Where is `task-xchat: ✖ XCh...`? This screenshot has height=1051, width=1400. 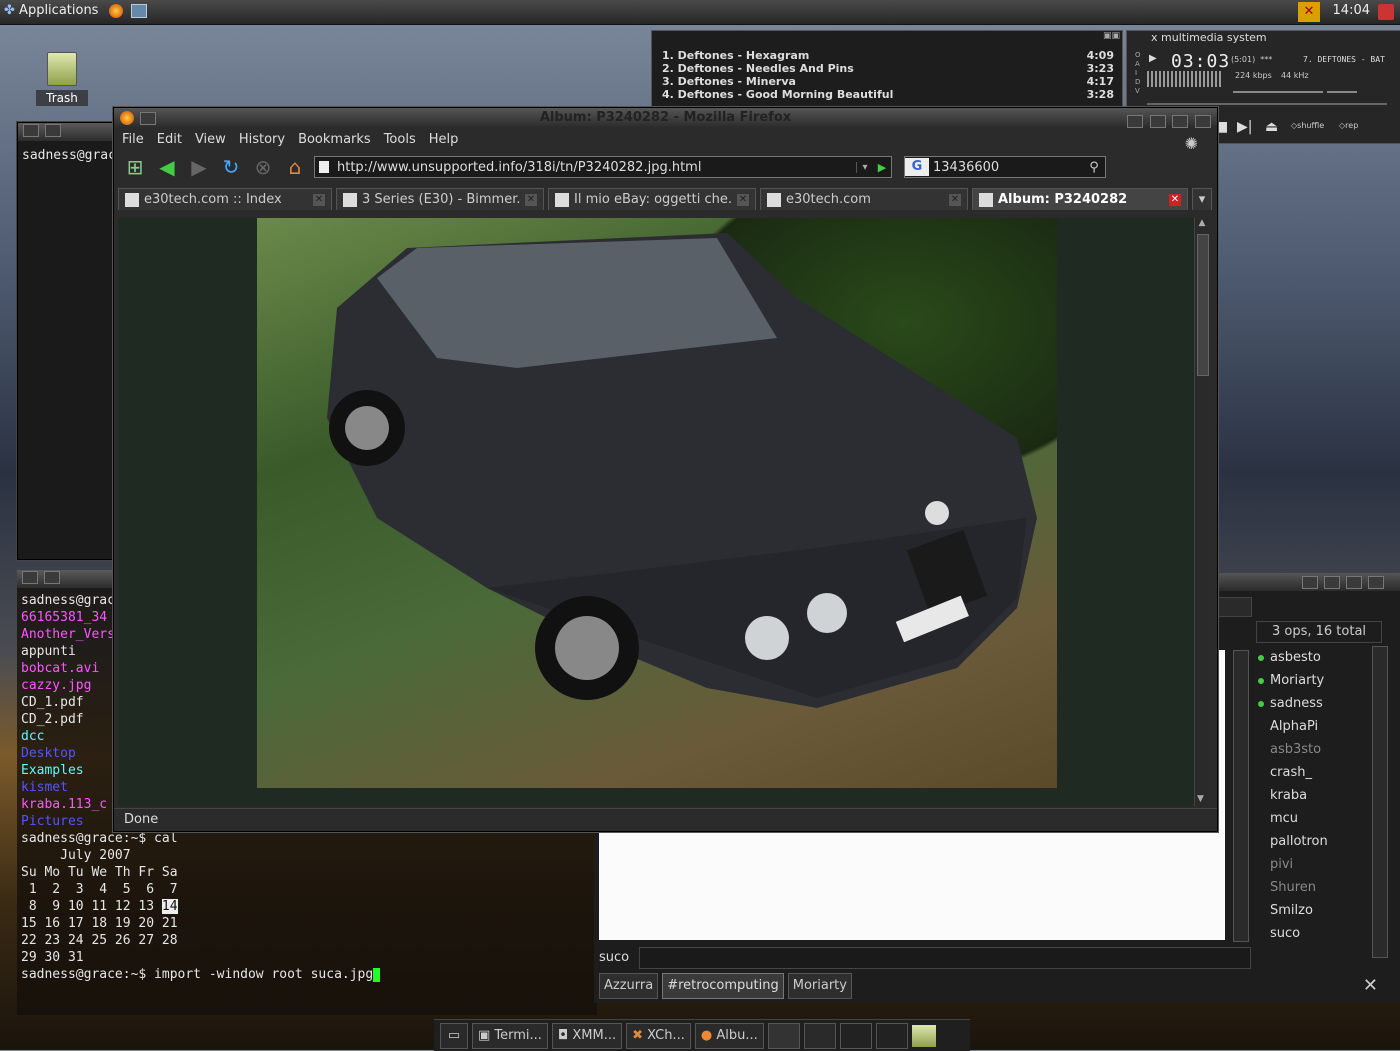 task-xchat: ✖ XCh... is located at coordinates (658, 1035).